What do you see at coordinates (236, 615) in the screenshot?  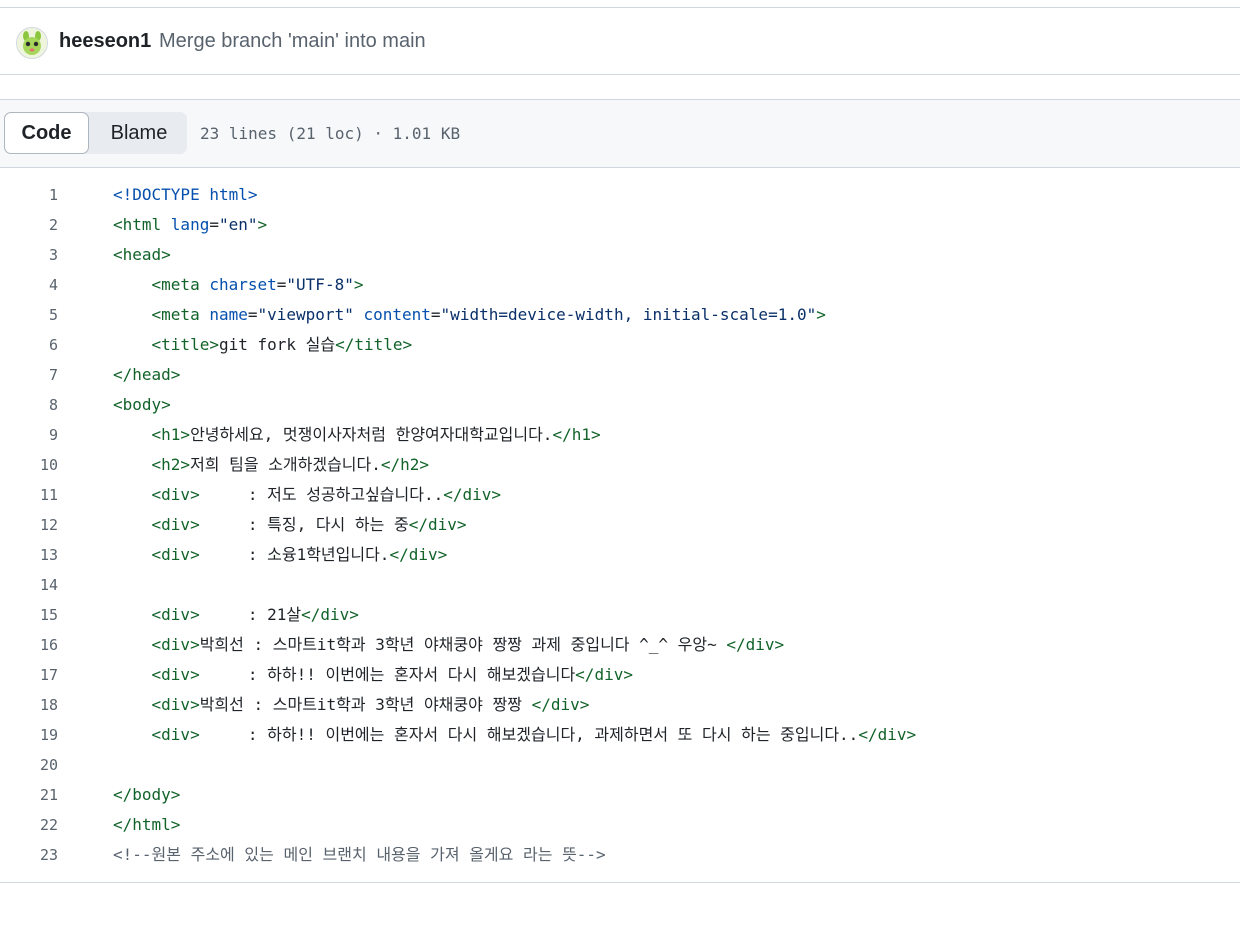 I see `code-text: <div> : 21살</div>` at bounding box center [236, 615].